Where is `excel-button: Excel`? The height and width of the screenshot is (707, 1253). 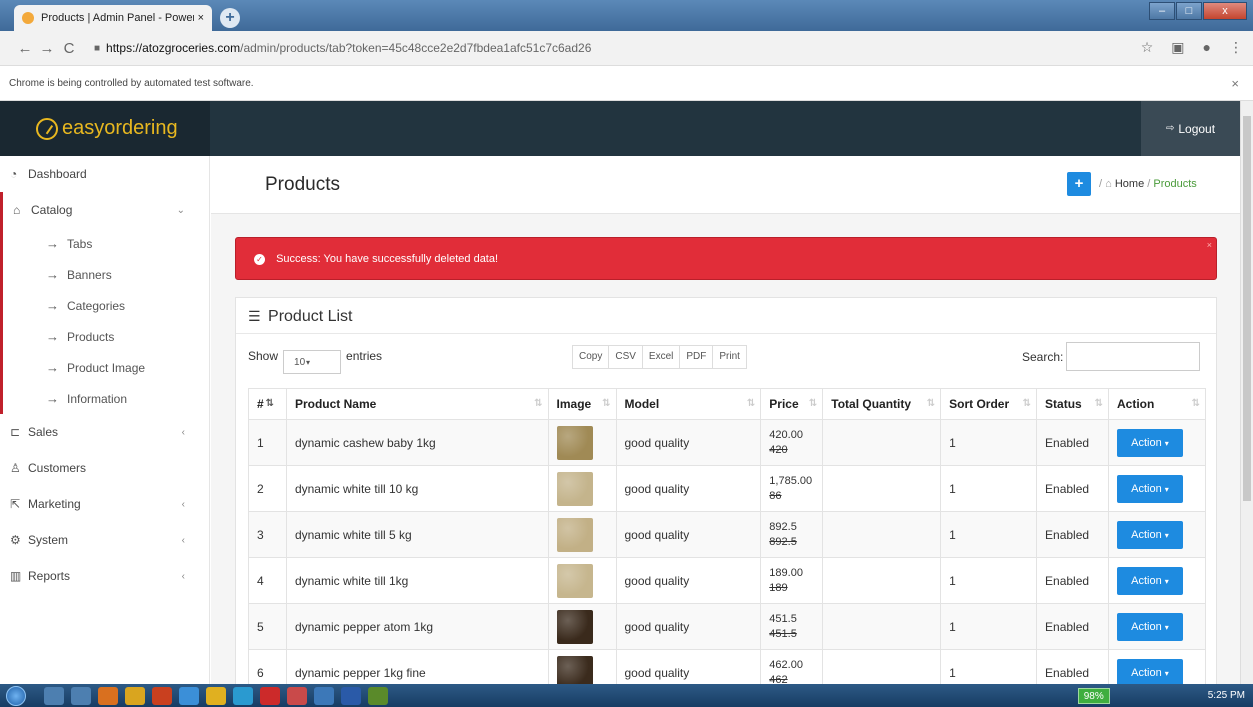 excel-button: Excel is located at coordinates (661, 357).